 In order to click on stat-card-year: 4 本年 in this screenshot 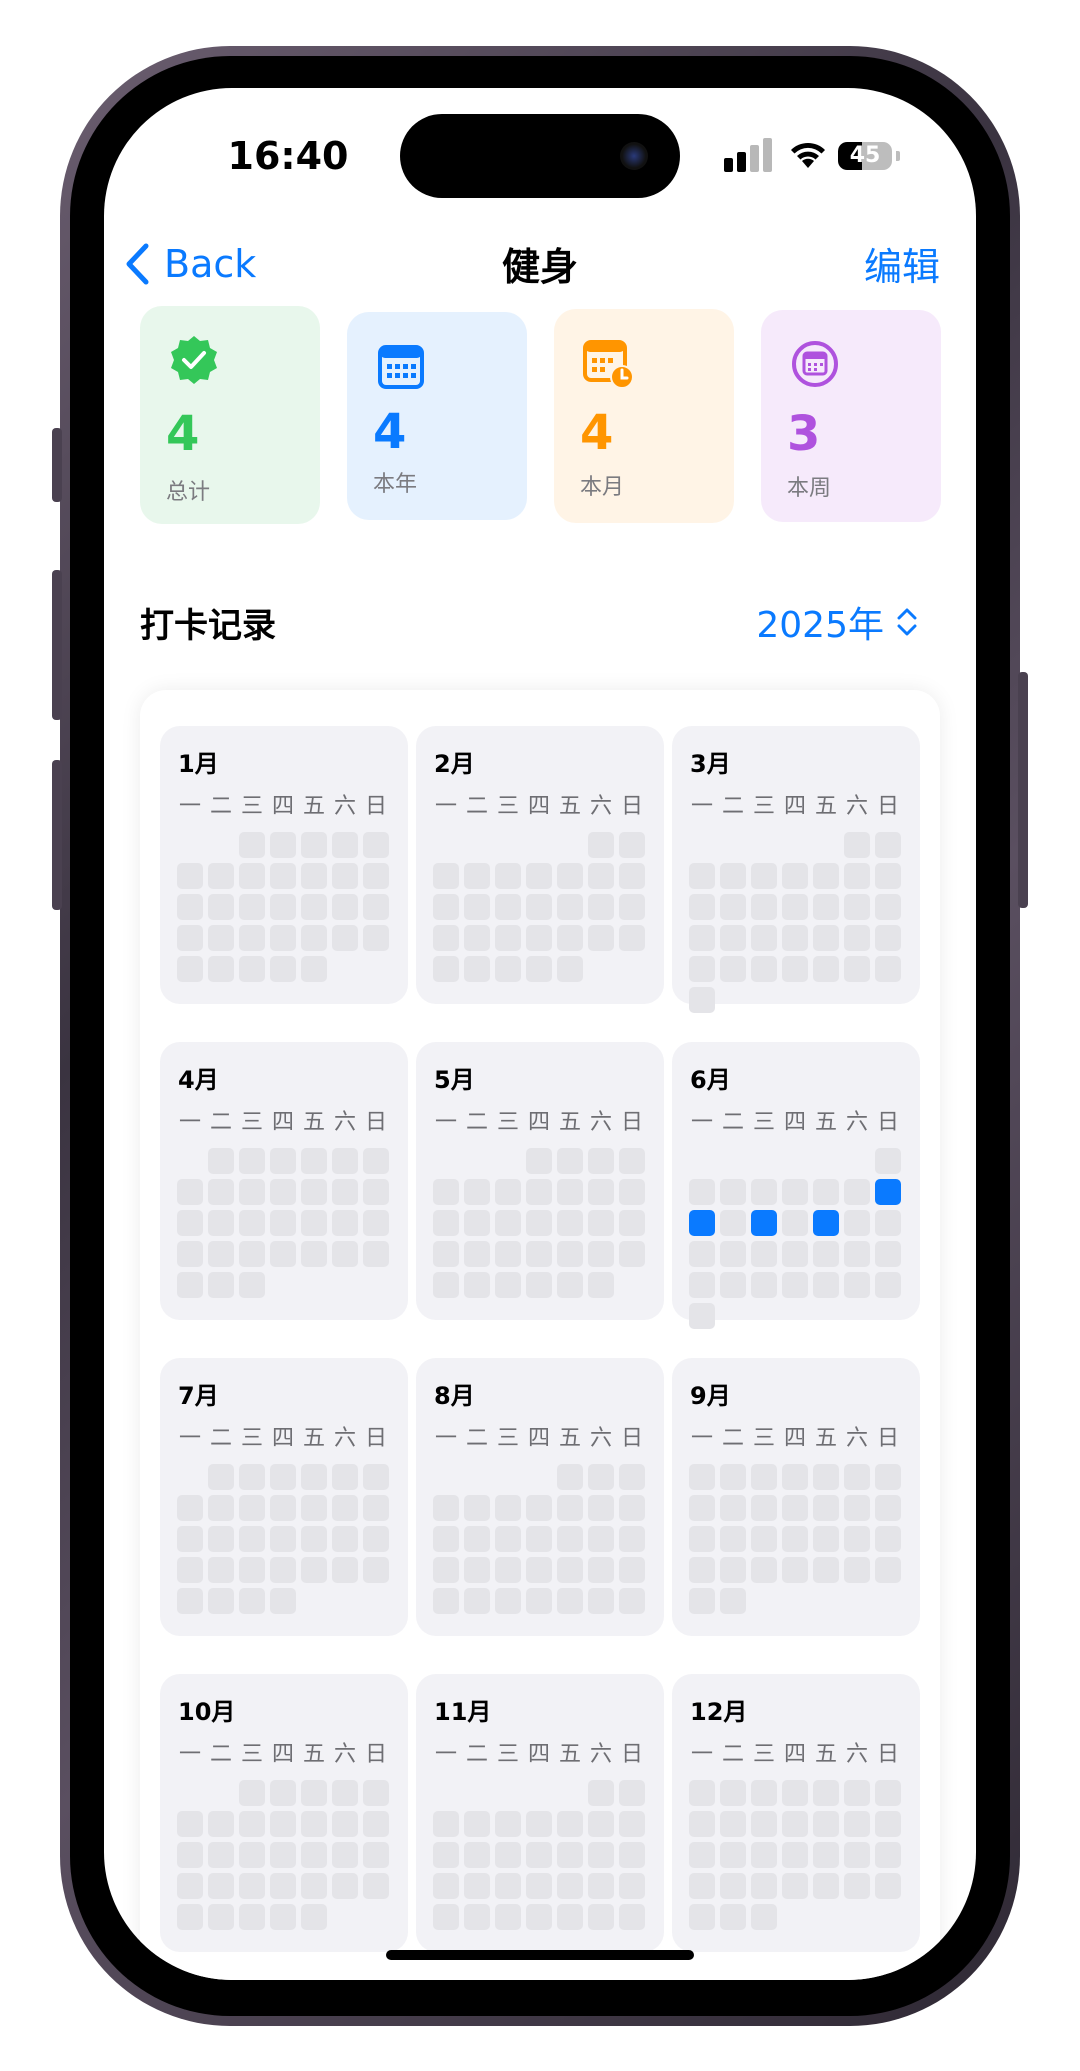, I will do `click(437, 416)`.